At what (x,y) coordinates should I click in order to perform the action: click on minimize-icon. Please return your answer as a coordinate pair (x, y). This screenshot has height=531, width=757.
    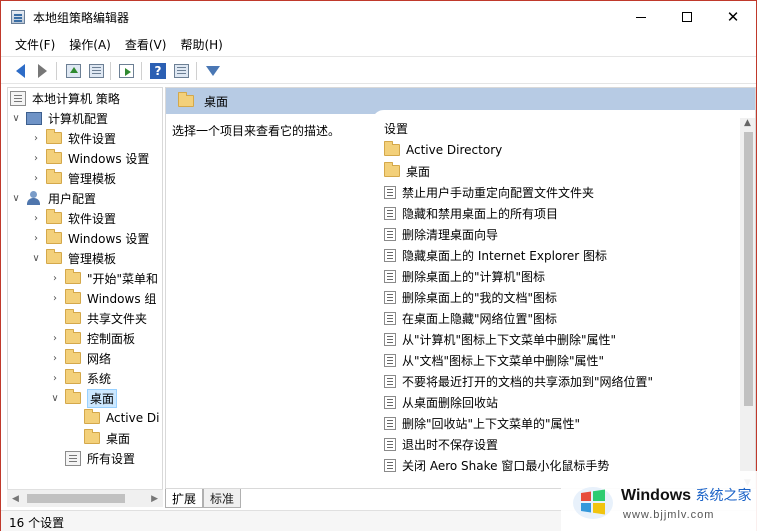
    Looking at the image, I should click on (641, 17).